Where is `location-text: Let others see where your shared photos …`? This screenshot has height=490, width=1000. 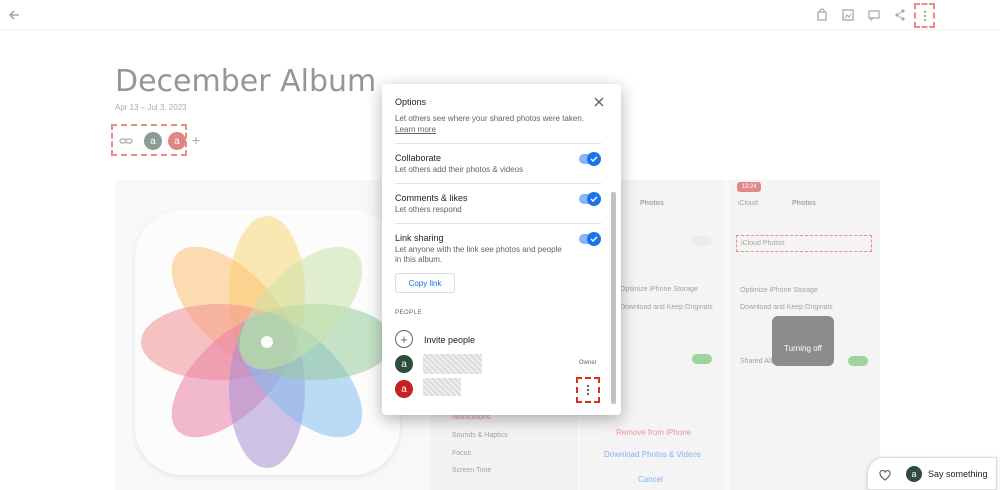 location-text: Let others see where your shared photos … is located at coordinates (489, 118).